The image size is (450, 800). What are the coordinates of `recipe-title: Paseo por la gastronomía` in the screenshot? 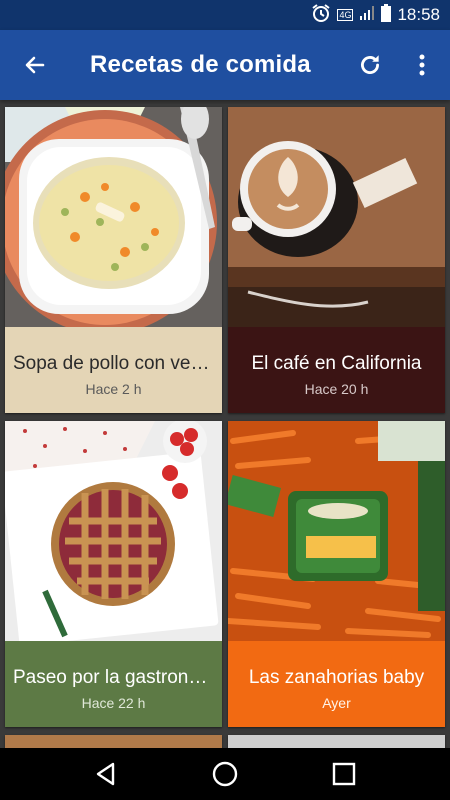 It's located at (113, 677).